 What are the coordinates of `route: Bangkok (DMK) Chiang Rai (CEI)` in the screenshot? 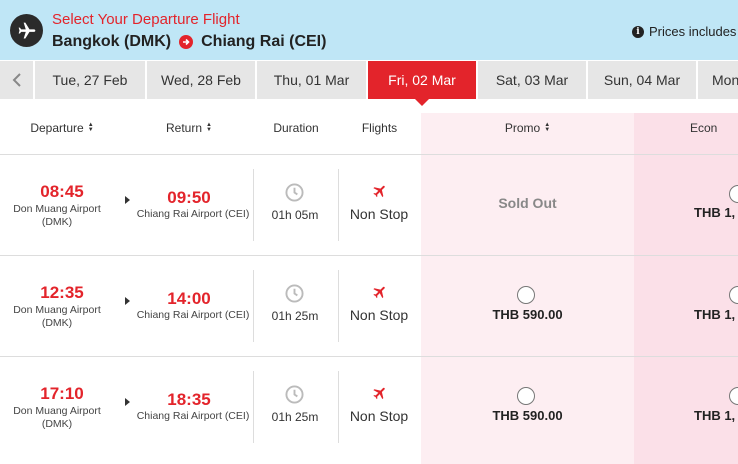 It's located at (189, 42).